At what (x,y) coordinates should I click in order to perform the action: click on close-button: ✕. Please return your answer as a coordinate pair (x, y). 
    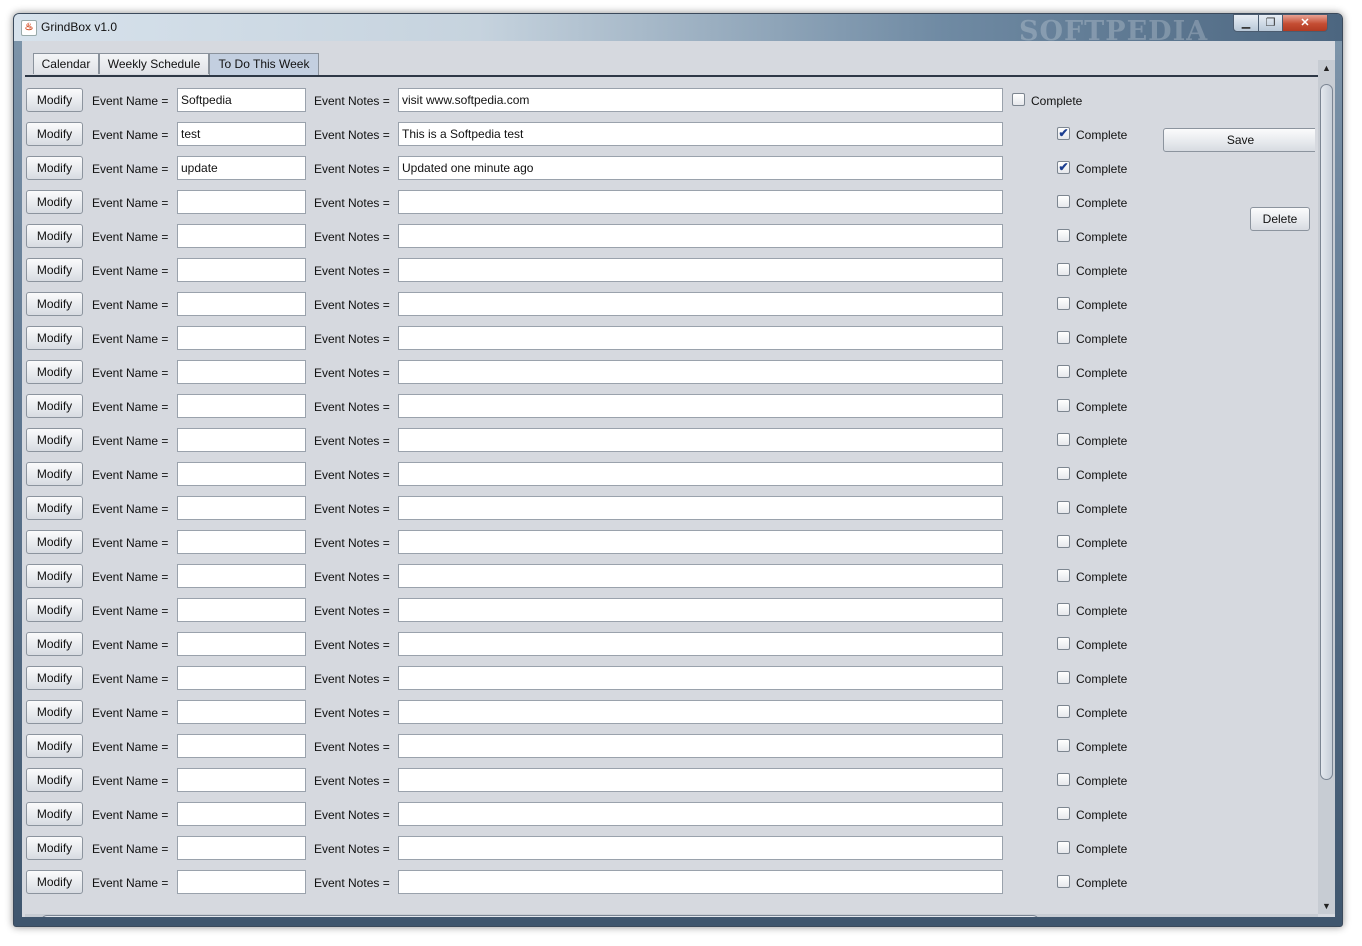
    Looking at the image, I should click on (1305, 23).